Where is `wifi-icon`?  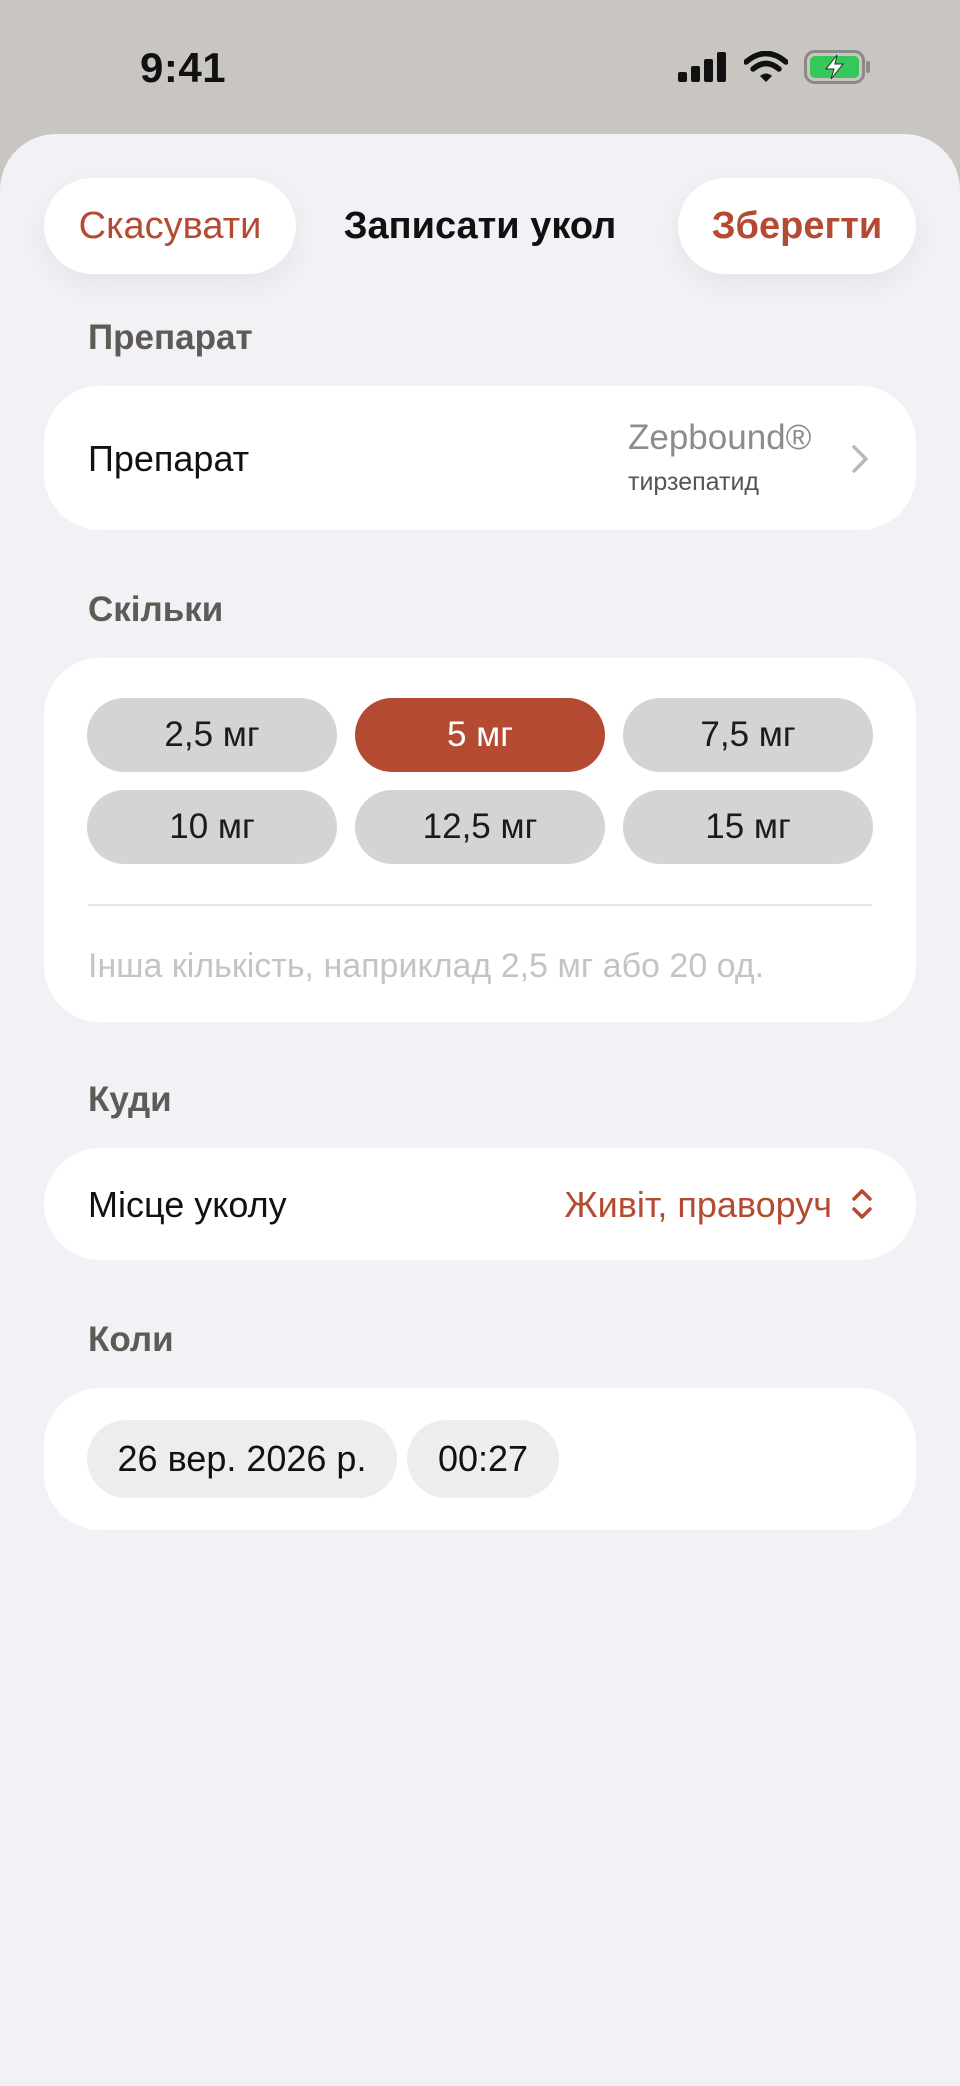
wifi-icon is located at coordinates (766, 66).